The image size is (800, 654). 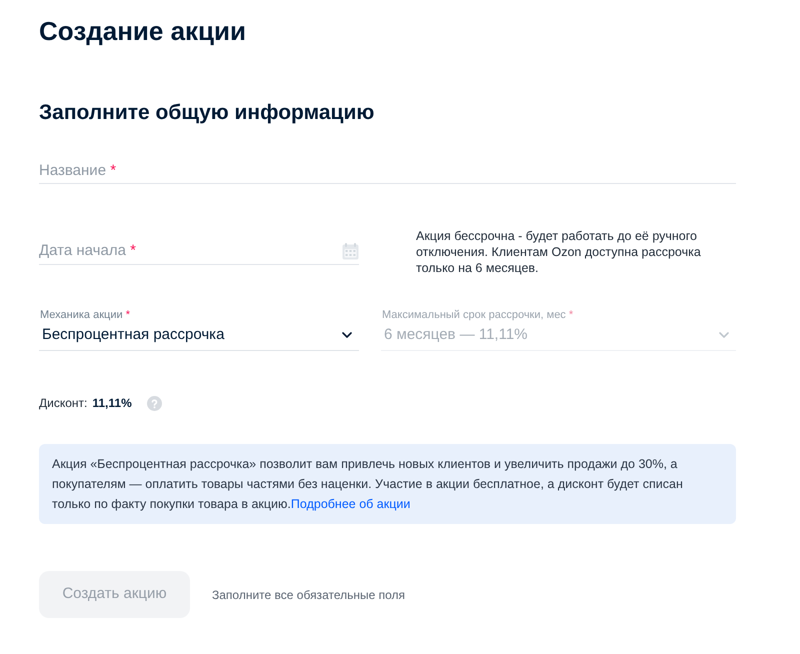 I want to click on help-icon, so click(x=154, y=403).